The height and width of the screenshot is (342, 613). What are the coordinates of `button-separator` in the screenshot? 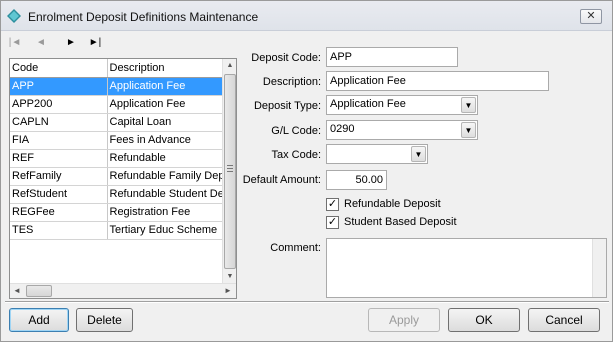 It's located at (307, 302).